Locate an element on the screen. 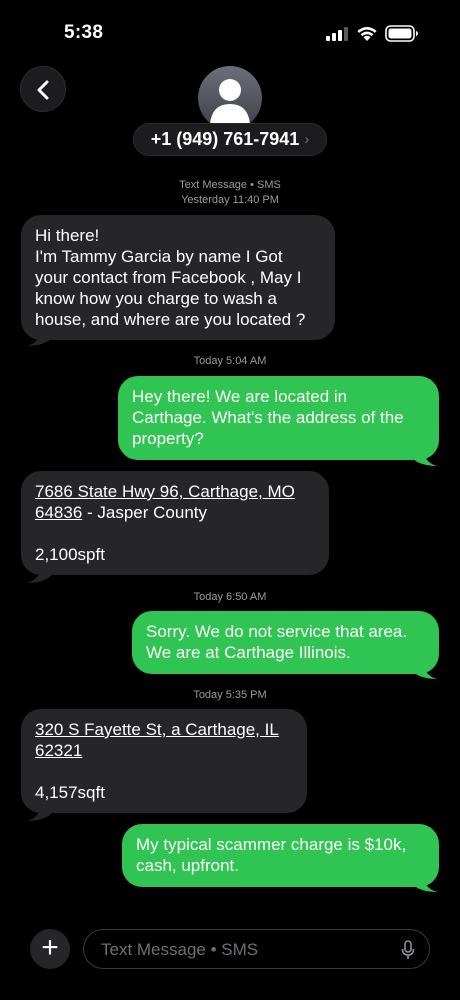  message-input-placeholder: Text Message • SMS is located at coordinates (180, 949).